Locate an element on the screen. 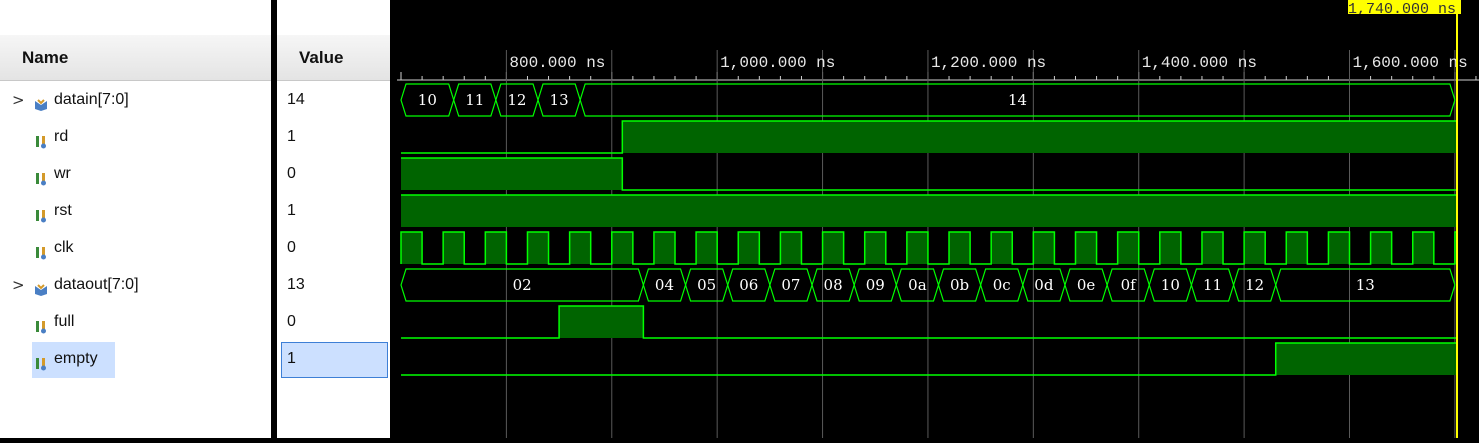 The image size is (1479, 443). full-waveform is located at coordinates (929, 322).